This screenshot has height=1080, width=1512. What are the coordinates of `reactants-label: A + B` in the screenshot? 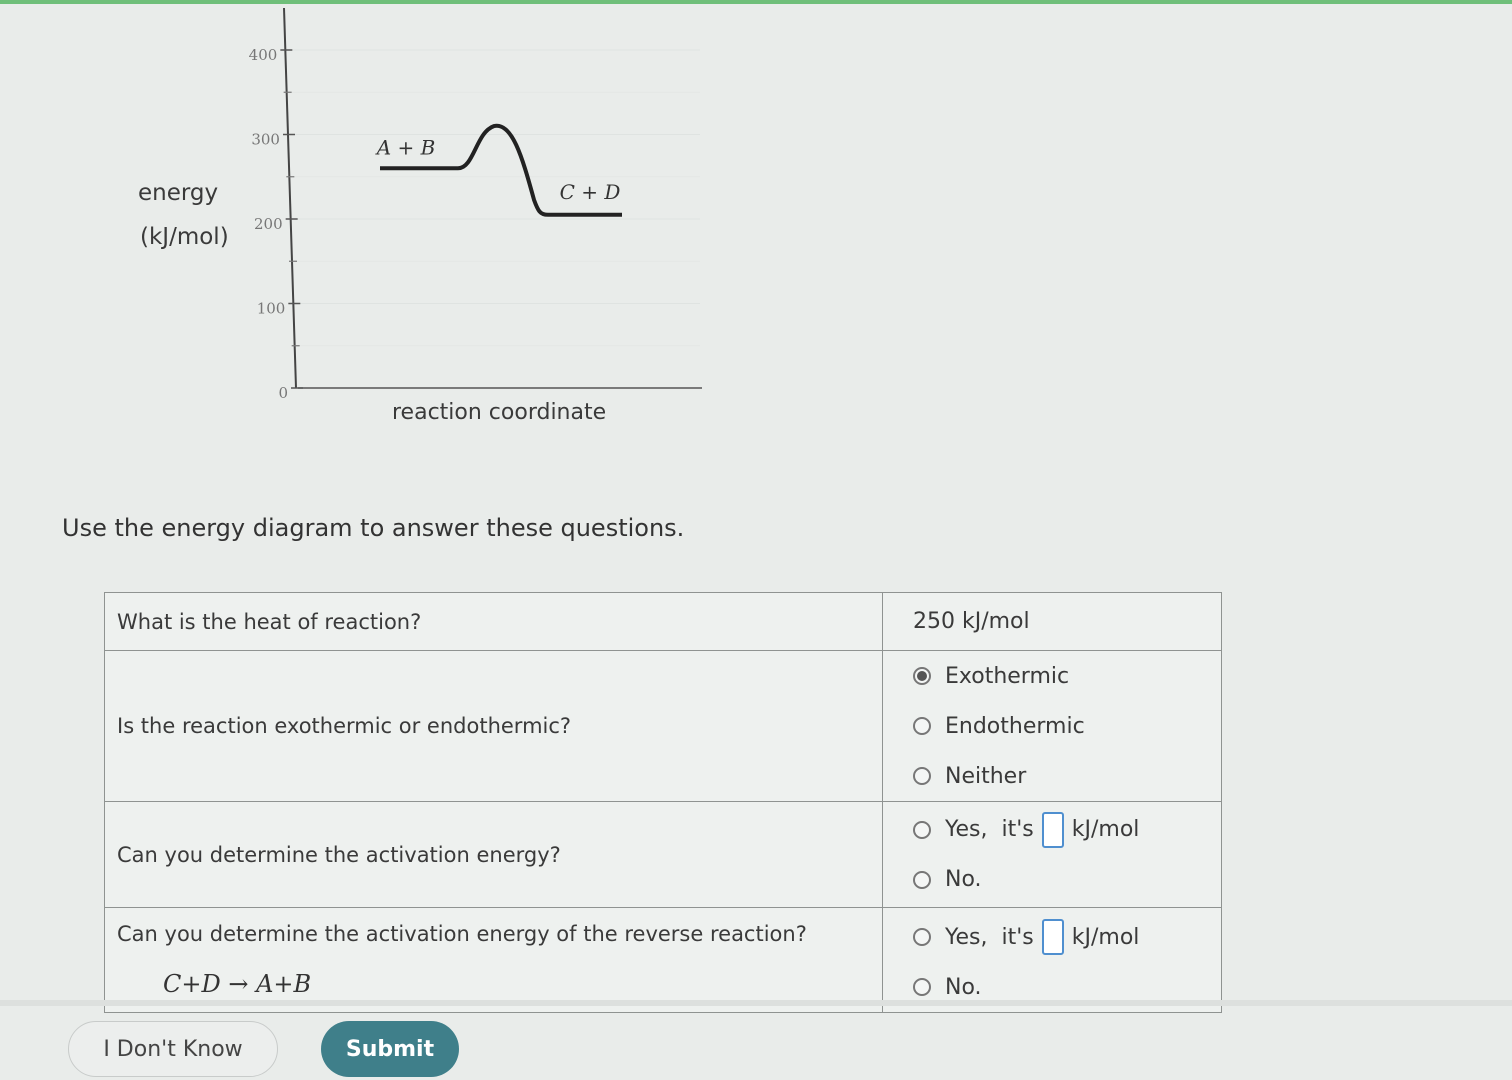 It's located at (405, 147).